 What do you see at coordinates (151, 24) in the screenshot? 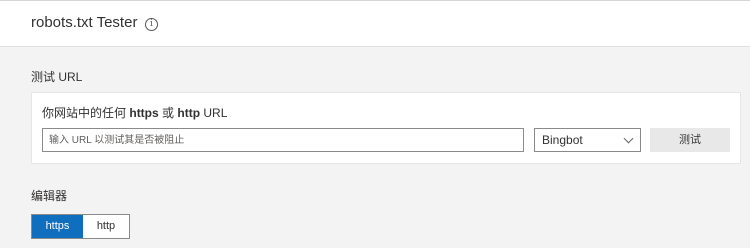
I see `info-icon: i` at bounding box center [151, 24].